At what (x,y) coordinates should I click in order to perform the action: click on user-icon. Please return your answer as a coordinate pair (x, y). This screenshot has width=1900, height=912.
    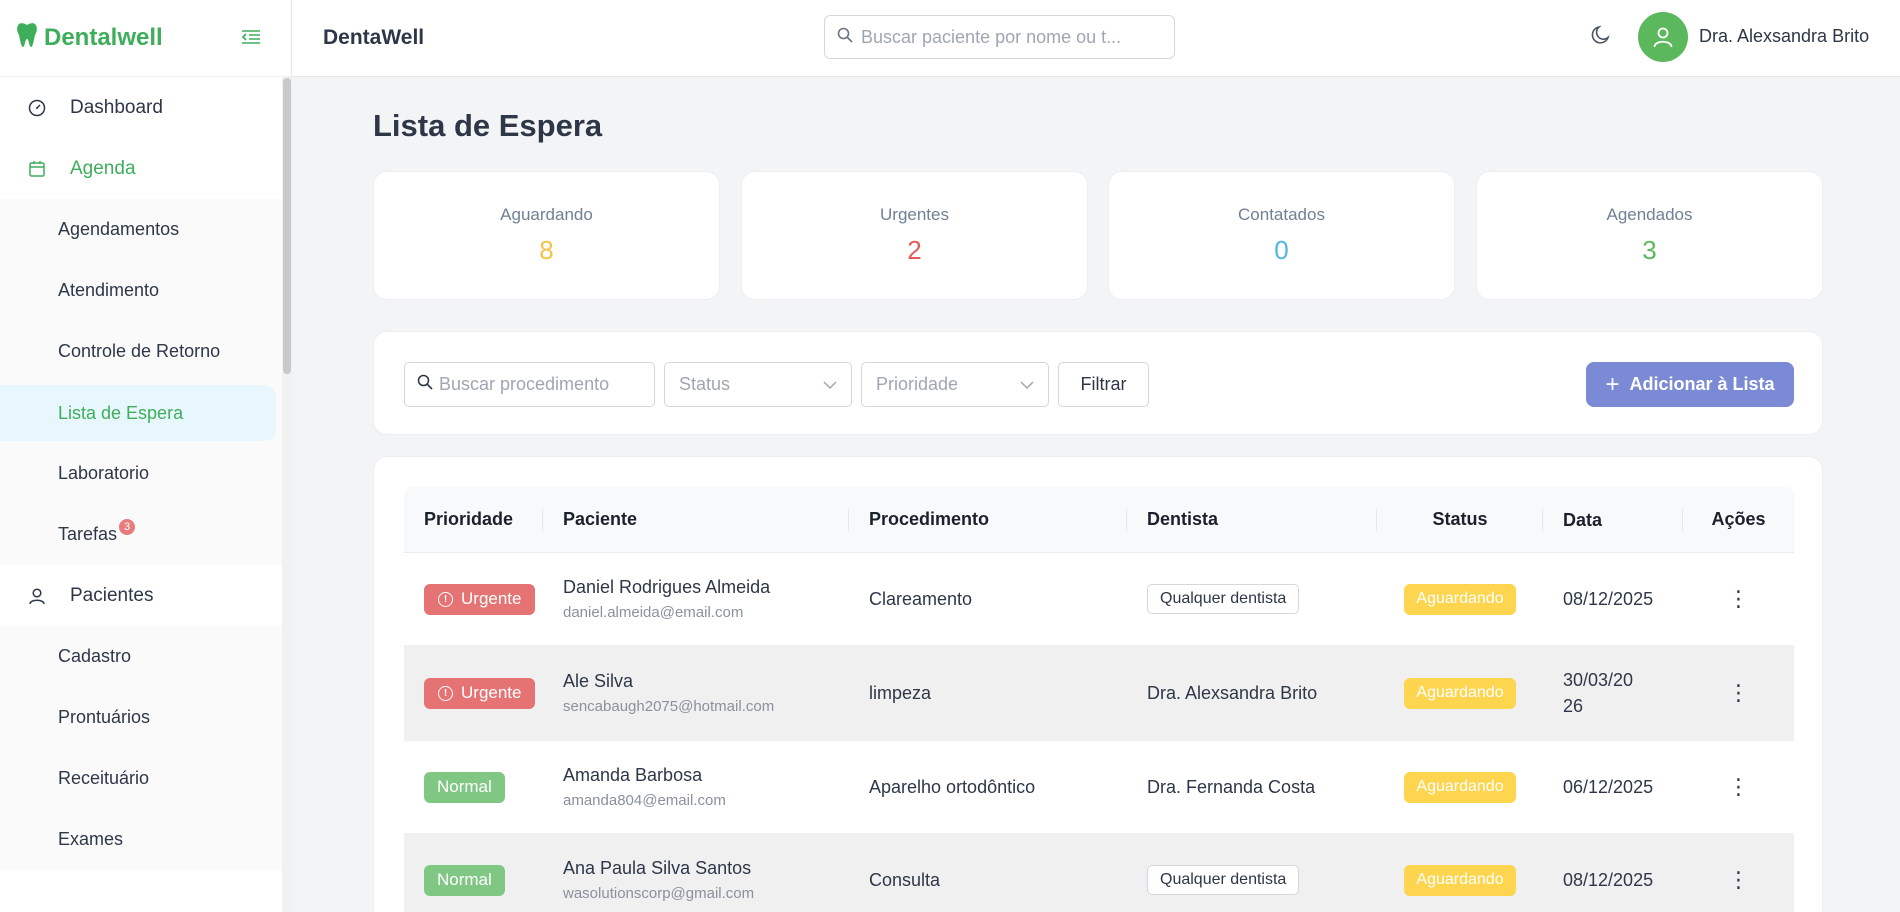
    Looking at the image, I should click on (37, 596).